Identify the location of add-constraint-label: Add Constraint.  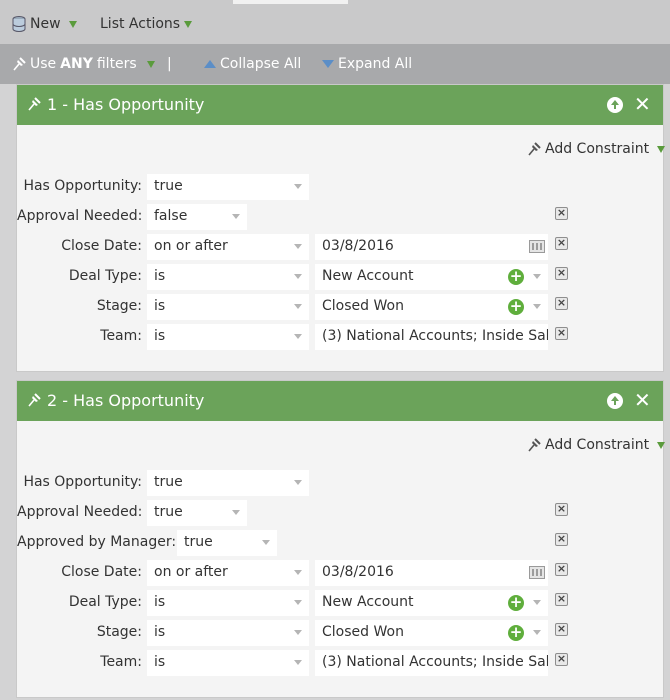
(597, 445).